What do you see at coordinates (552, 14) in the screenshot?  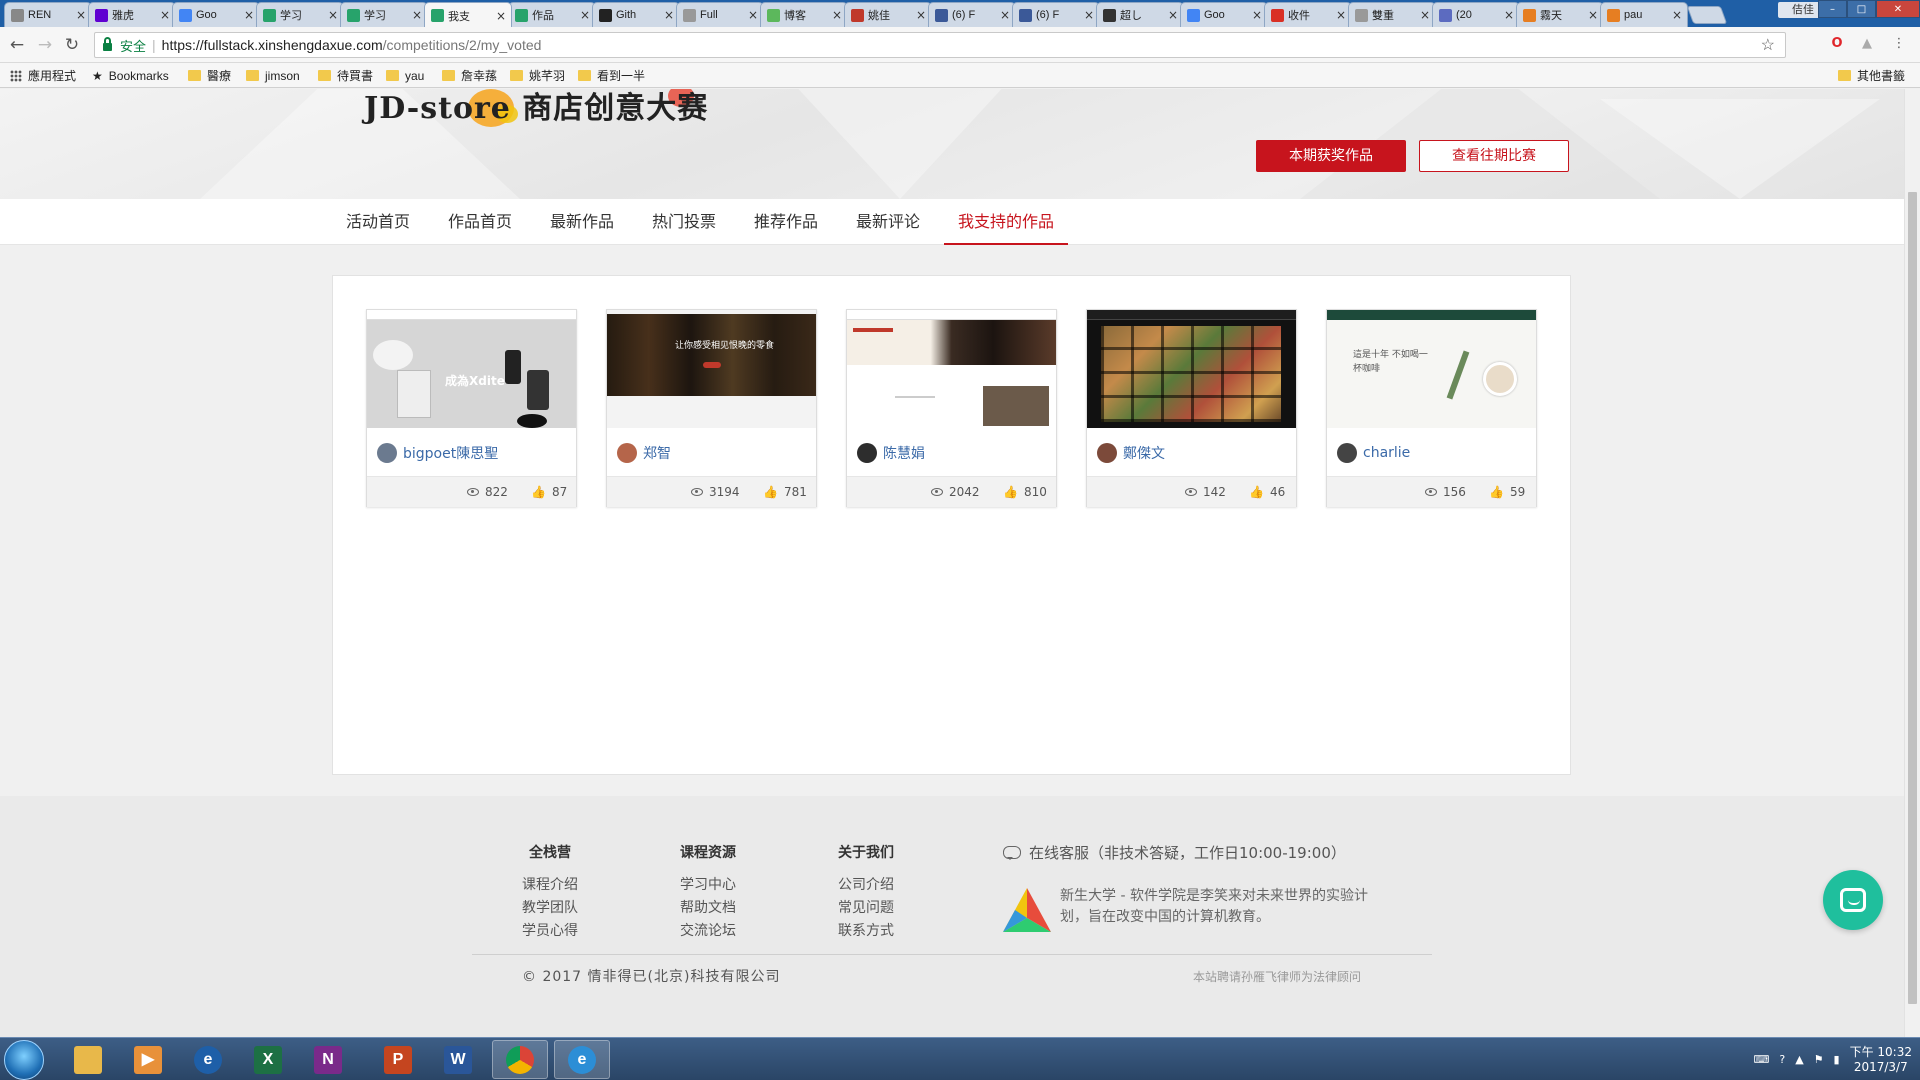 I see `browser-tab: 作品 ×` at bounding box center [552, 14].